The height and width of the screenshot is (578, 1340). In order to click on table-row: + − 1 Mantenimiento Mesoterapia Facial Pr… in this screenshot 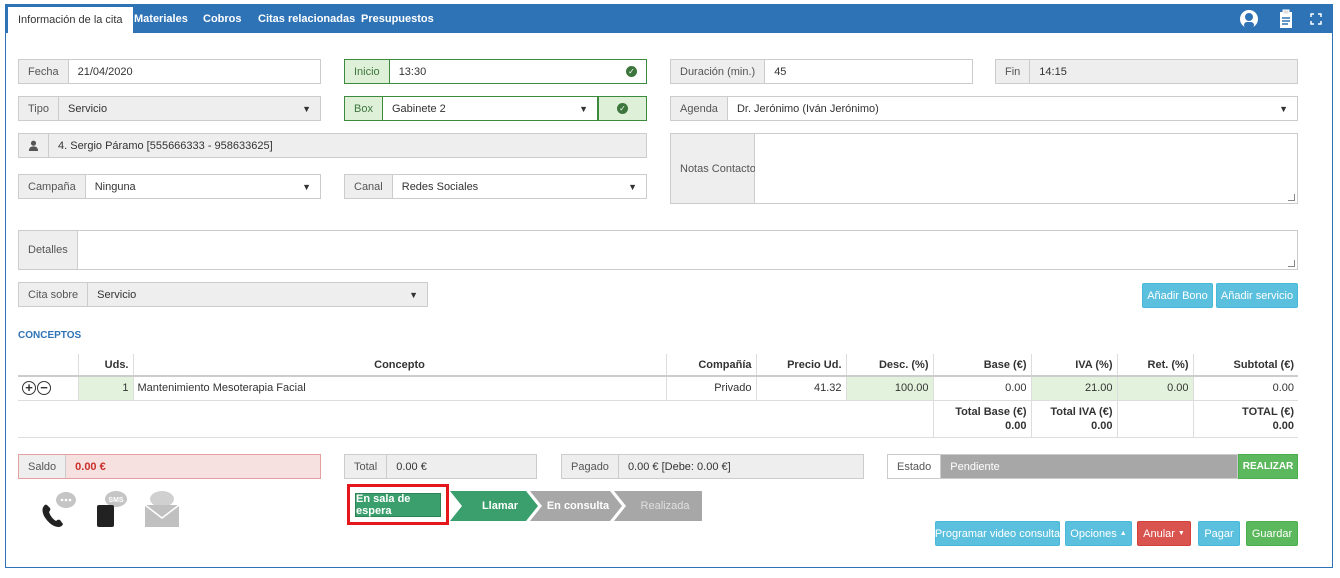, I will do `click(658, 388)`.